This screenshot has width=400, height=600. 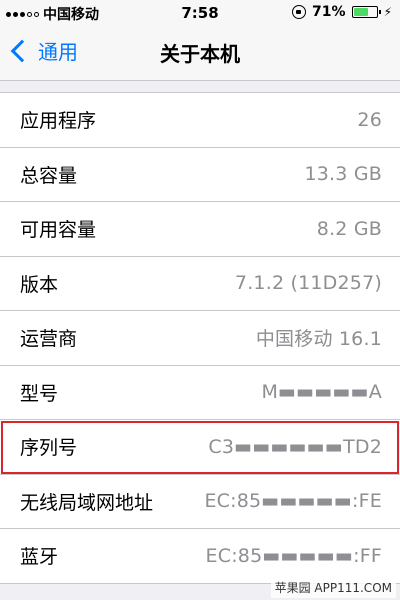 I want to click on battery-percent: 71%, so click(x=329, y=12).